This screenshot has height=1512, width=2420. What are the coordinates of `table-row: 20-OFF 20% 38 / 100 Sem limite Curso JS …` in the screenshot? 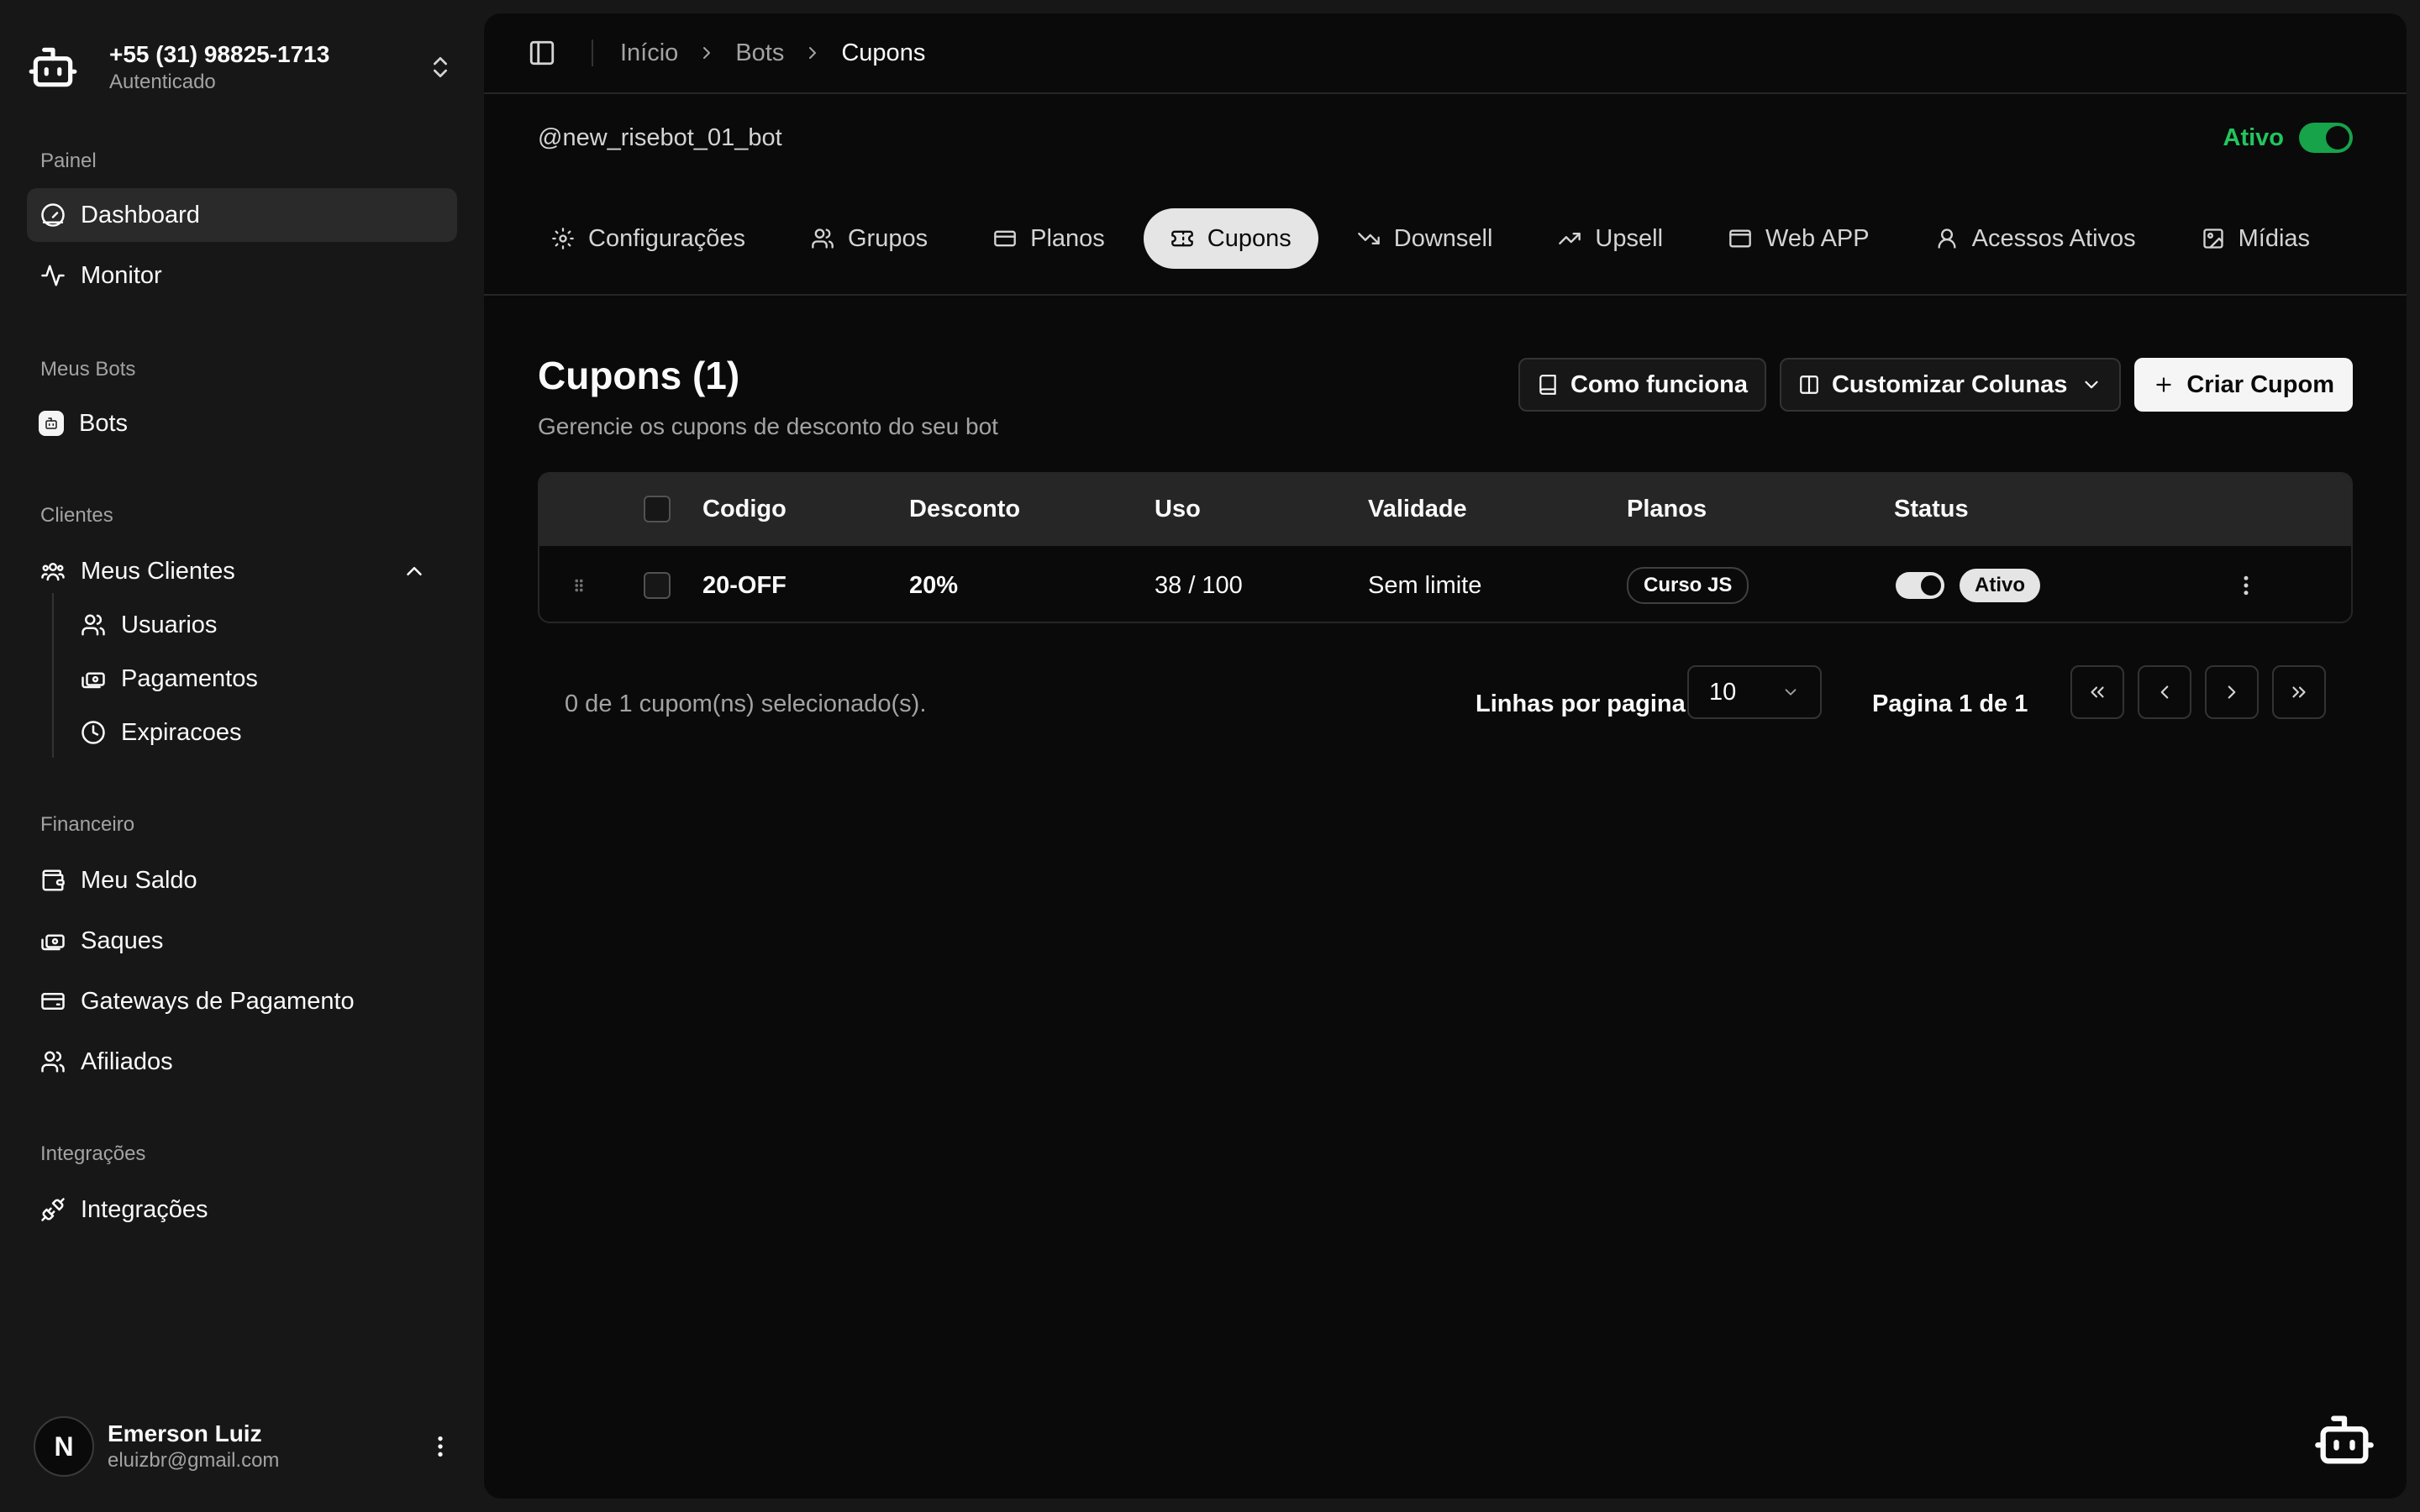 It's located at (1445, 583).